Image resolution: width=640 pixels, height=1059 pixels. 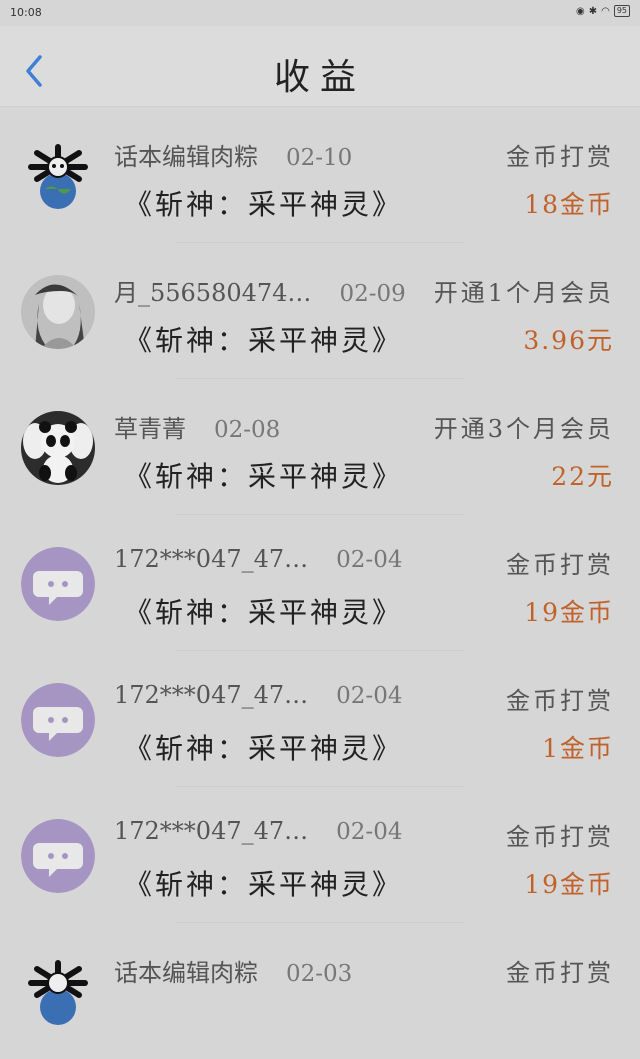 I want to click on list-item: 话本编辑肉粽 02-03 金币打赏, so click(x=320, y=991).